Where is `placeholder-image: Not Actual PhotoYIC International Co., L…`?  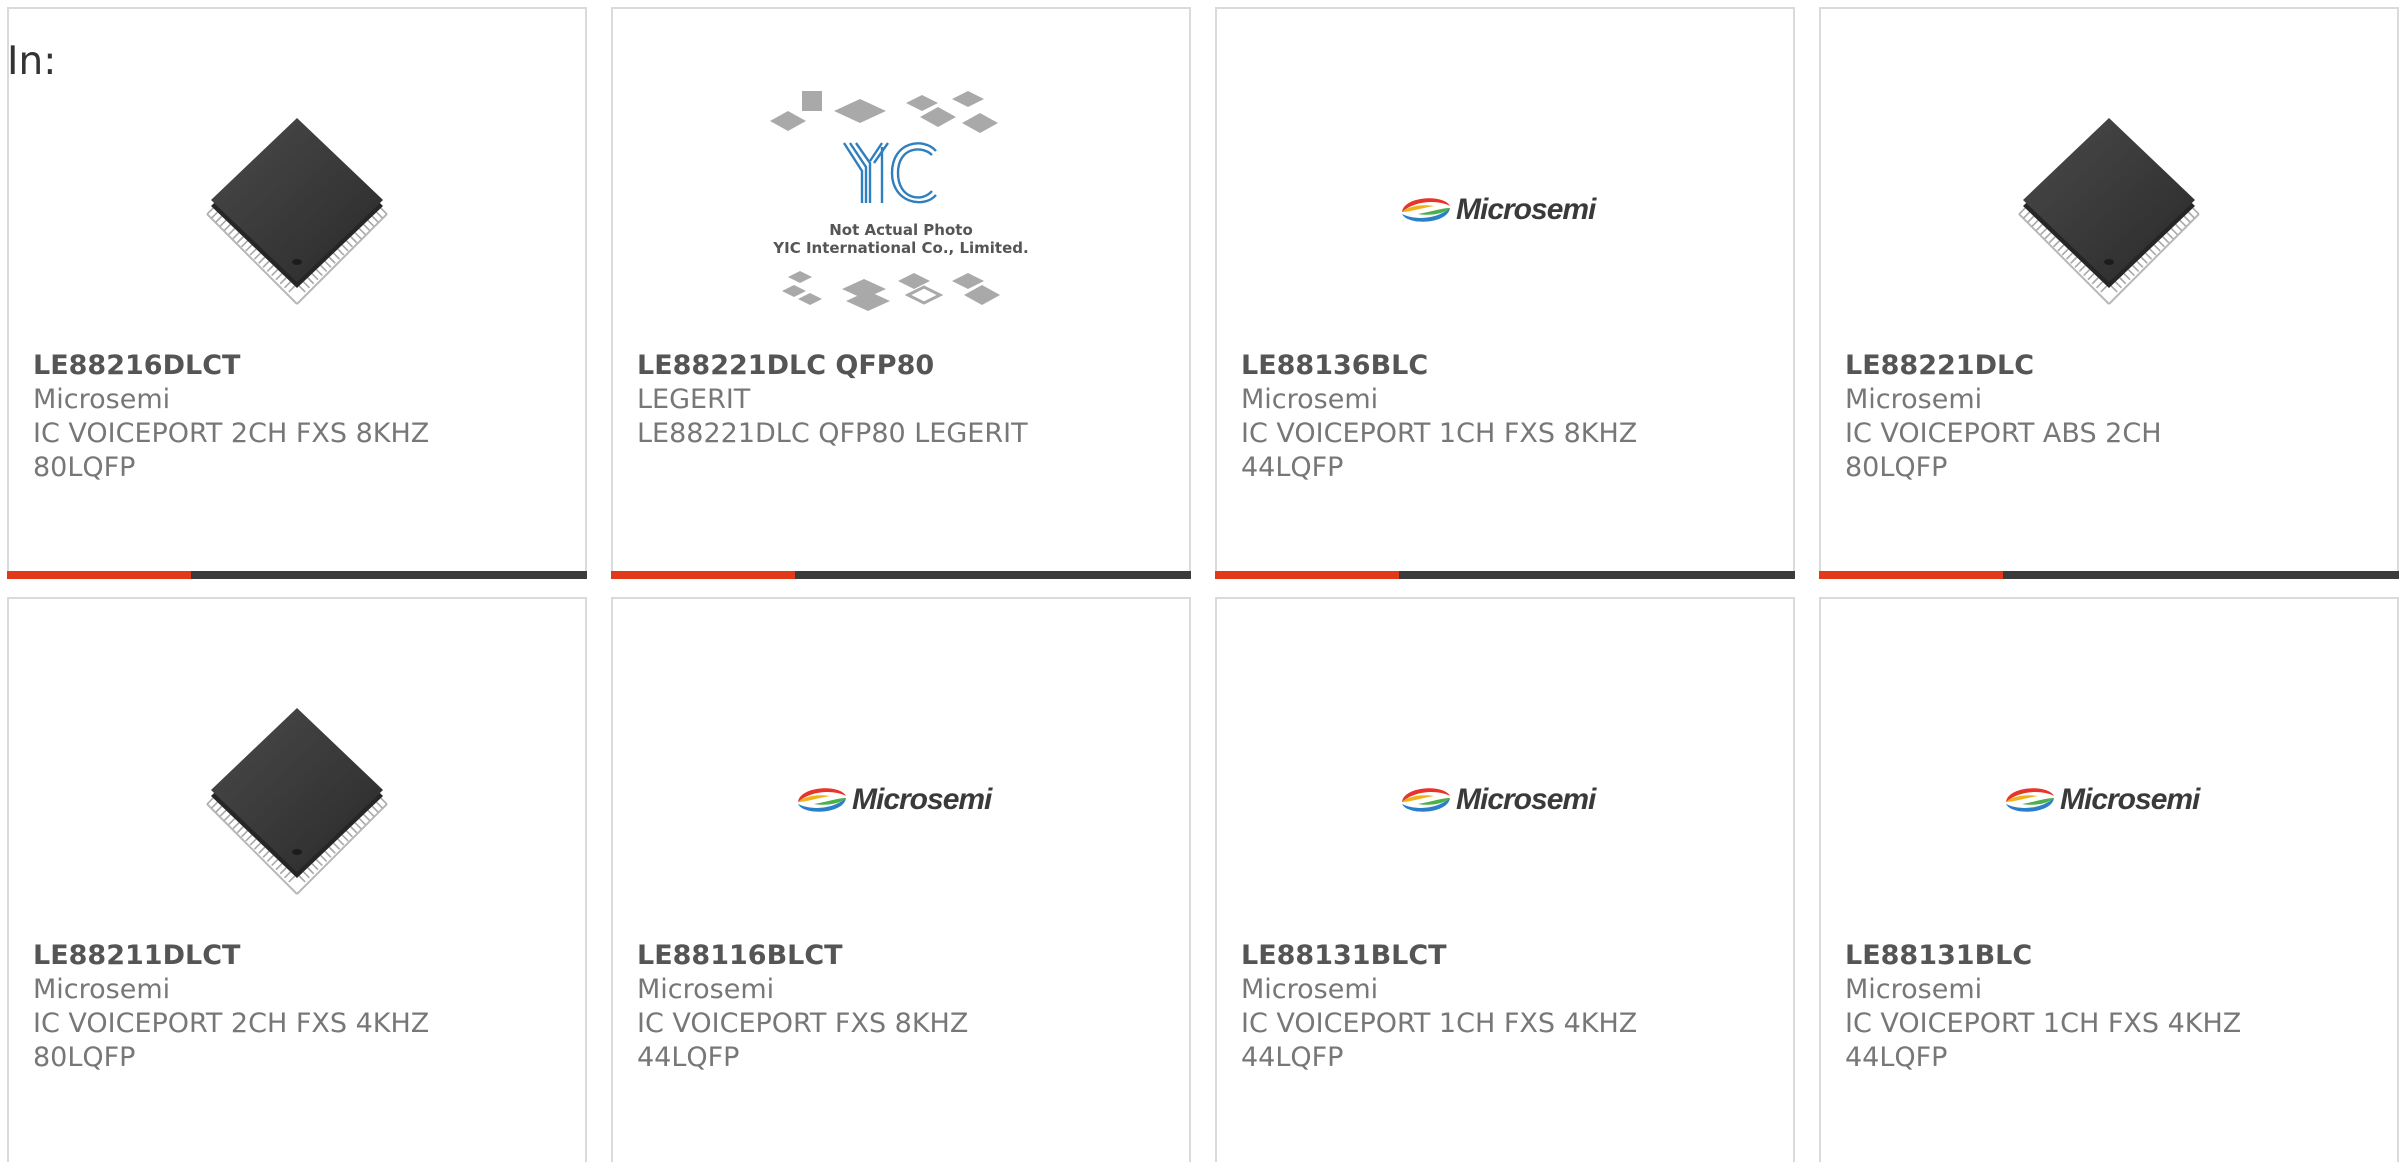 placeholder-image: Not Actual PhotoYIC International Co., L… is located at coordinates (899, 201).